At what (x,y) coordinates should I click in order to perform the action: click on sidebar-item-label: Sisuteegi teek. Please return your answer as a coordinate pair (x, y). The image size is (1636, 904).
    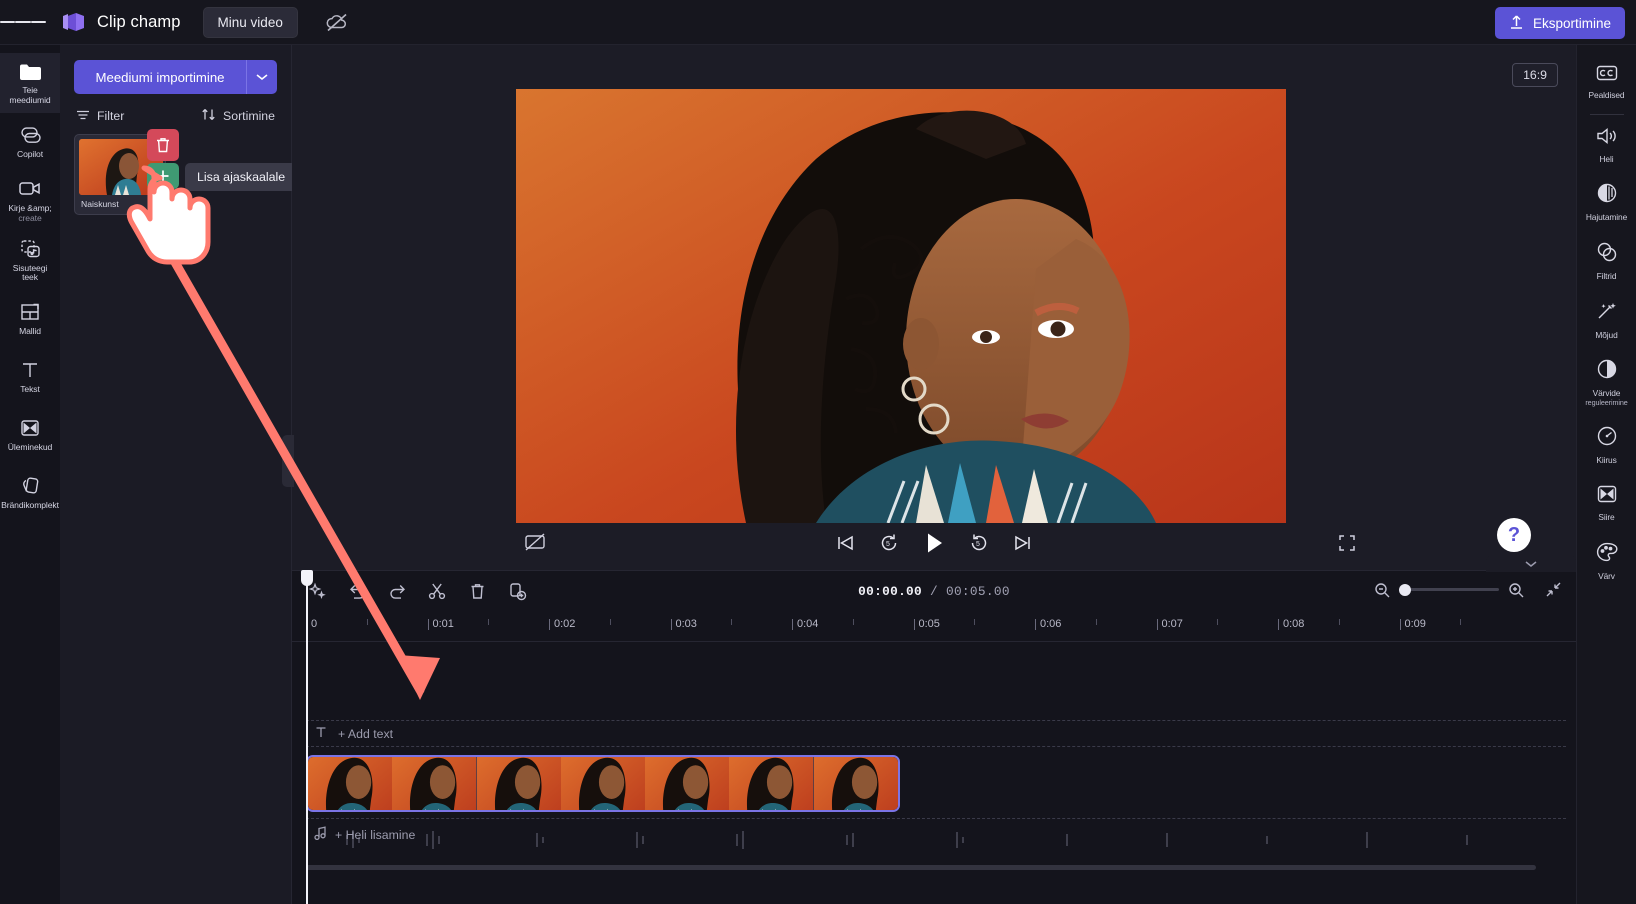
    Looking at the image, I should click on (30, 272).